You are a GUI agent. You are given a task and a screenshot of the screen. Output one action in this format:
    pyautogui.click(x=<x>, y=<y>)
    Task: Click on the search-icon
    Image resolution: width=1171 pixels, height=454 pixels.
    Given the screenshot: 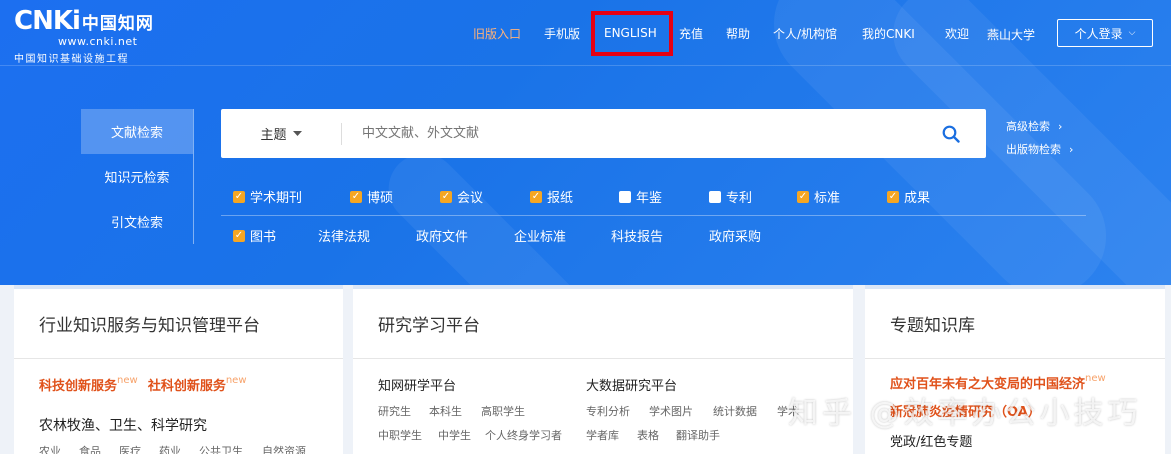 What is the action you would take?
    pyautogui.click(x=951, y=134)
    